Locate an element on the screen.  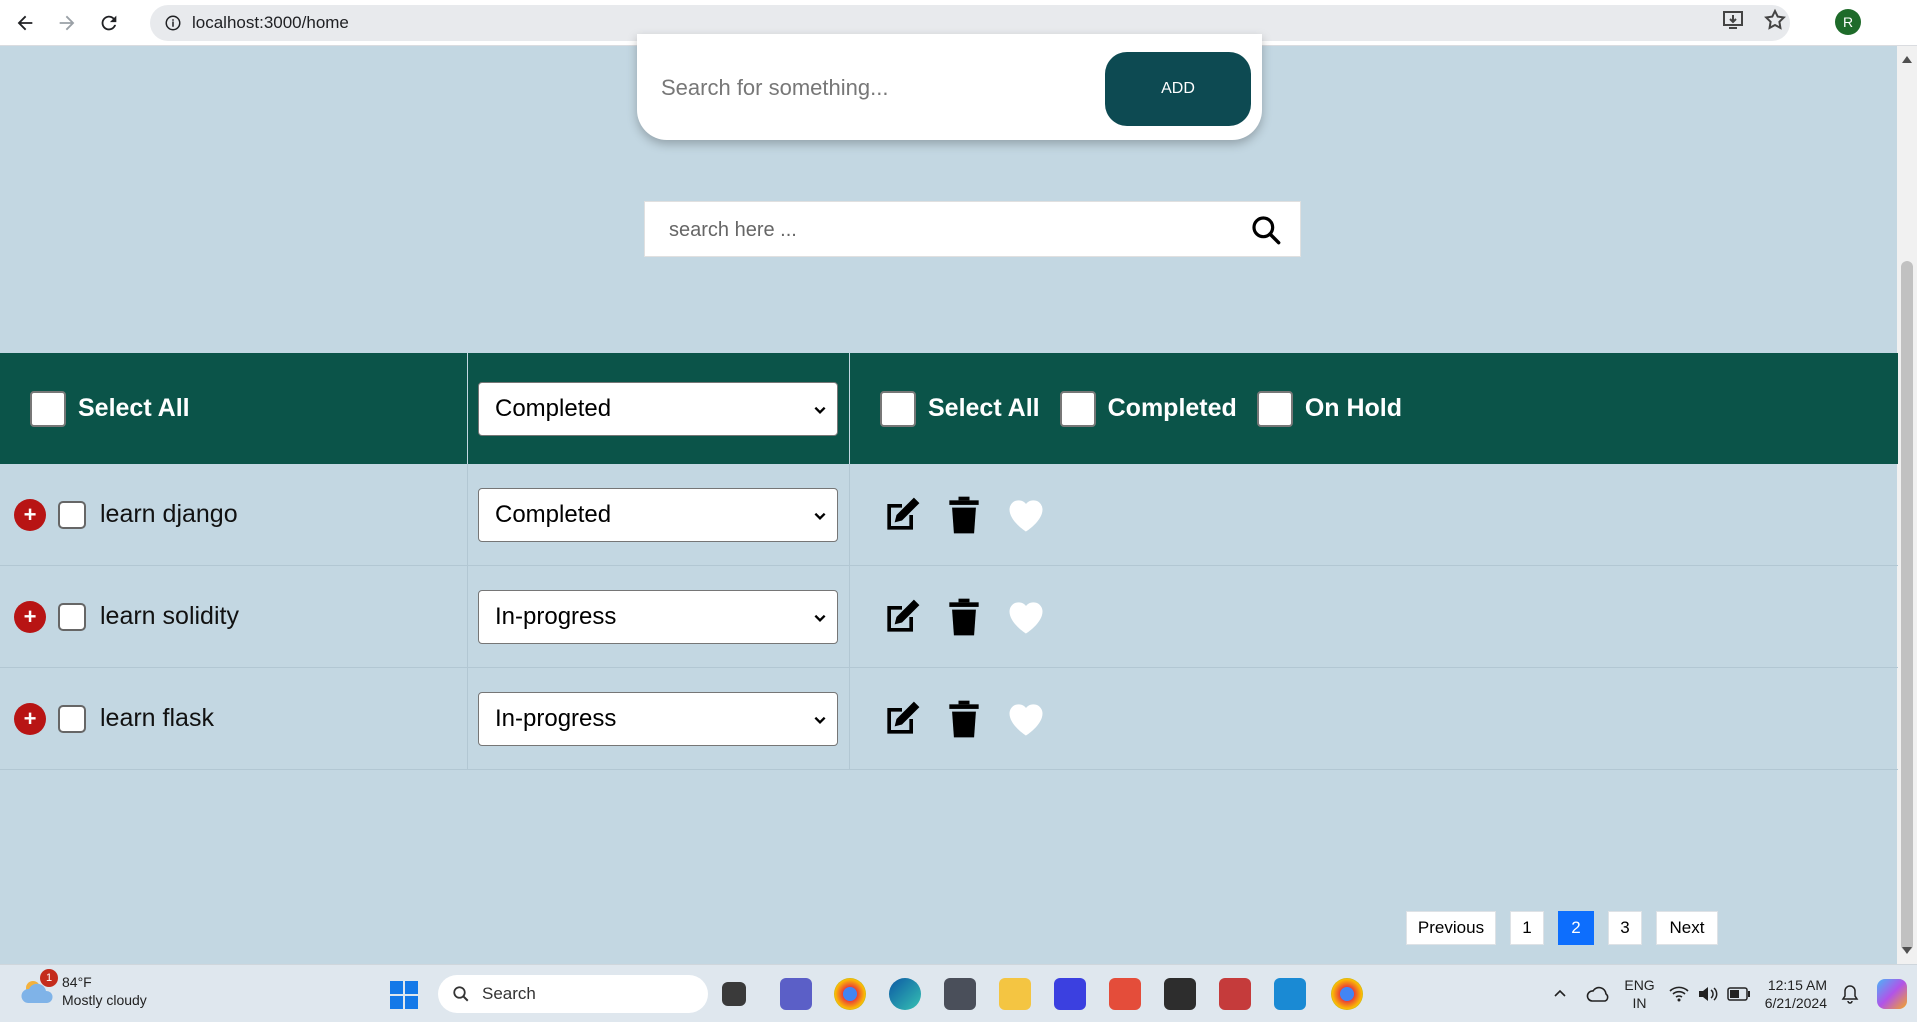
pagination: Previous 1 2 3 Next is located at coordinates (1569, 928).